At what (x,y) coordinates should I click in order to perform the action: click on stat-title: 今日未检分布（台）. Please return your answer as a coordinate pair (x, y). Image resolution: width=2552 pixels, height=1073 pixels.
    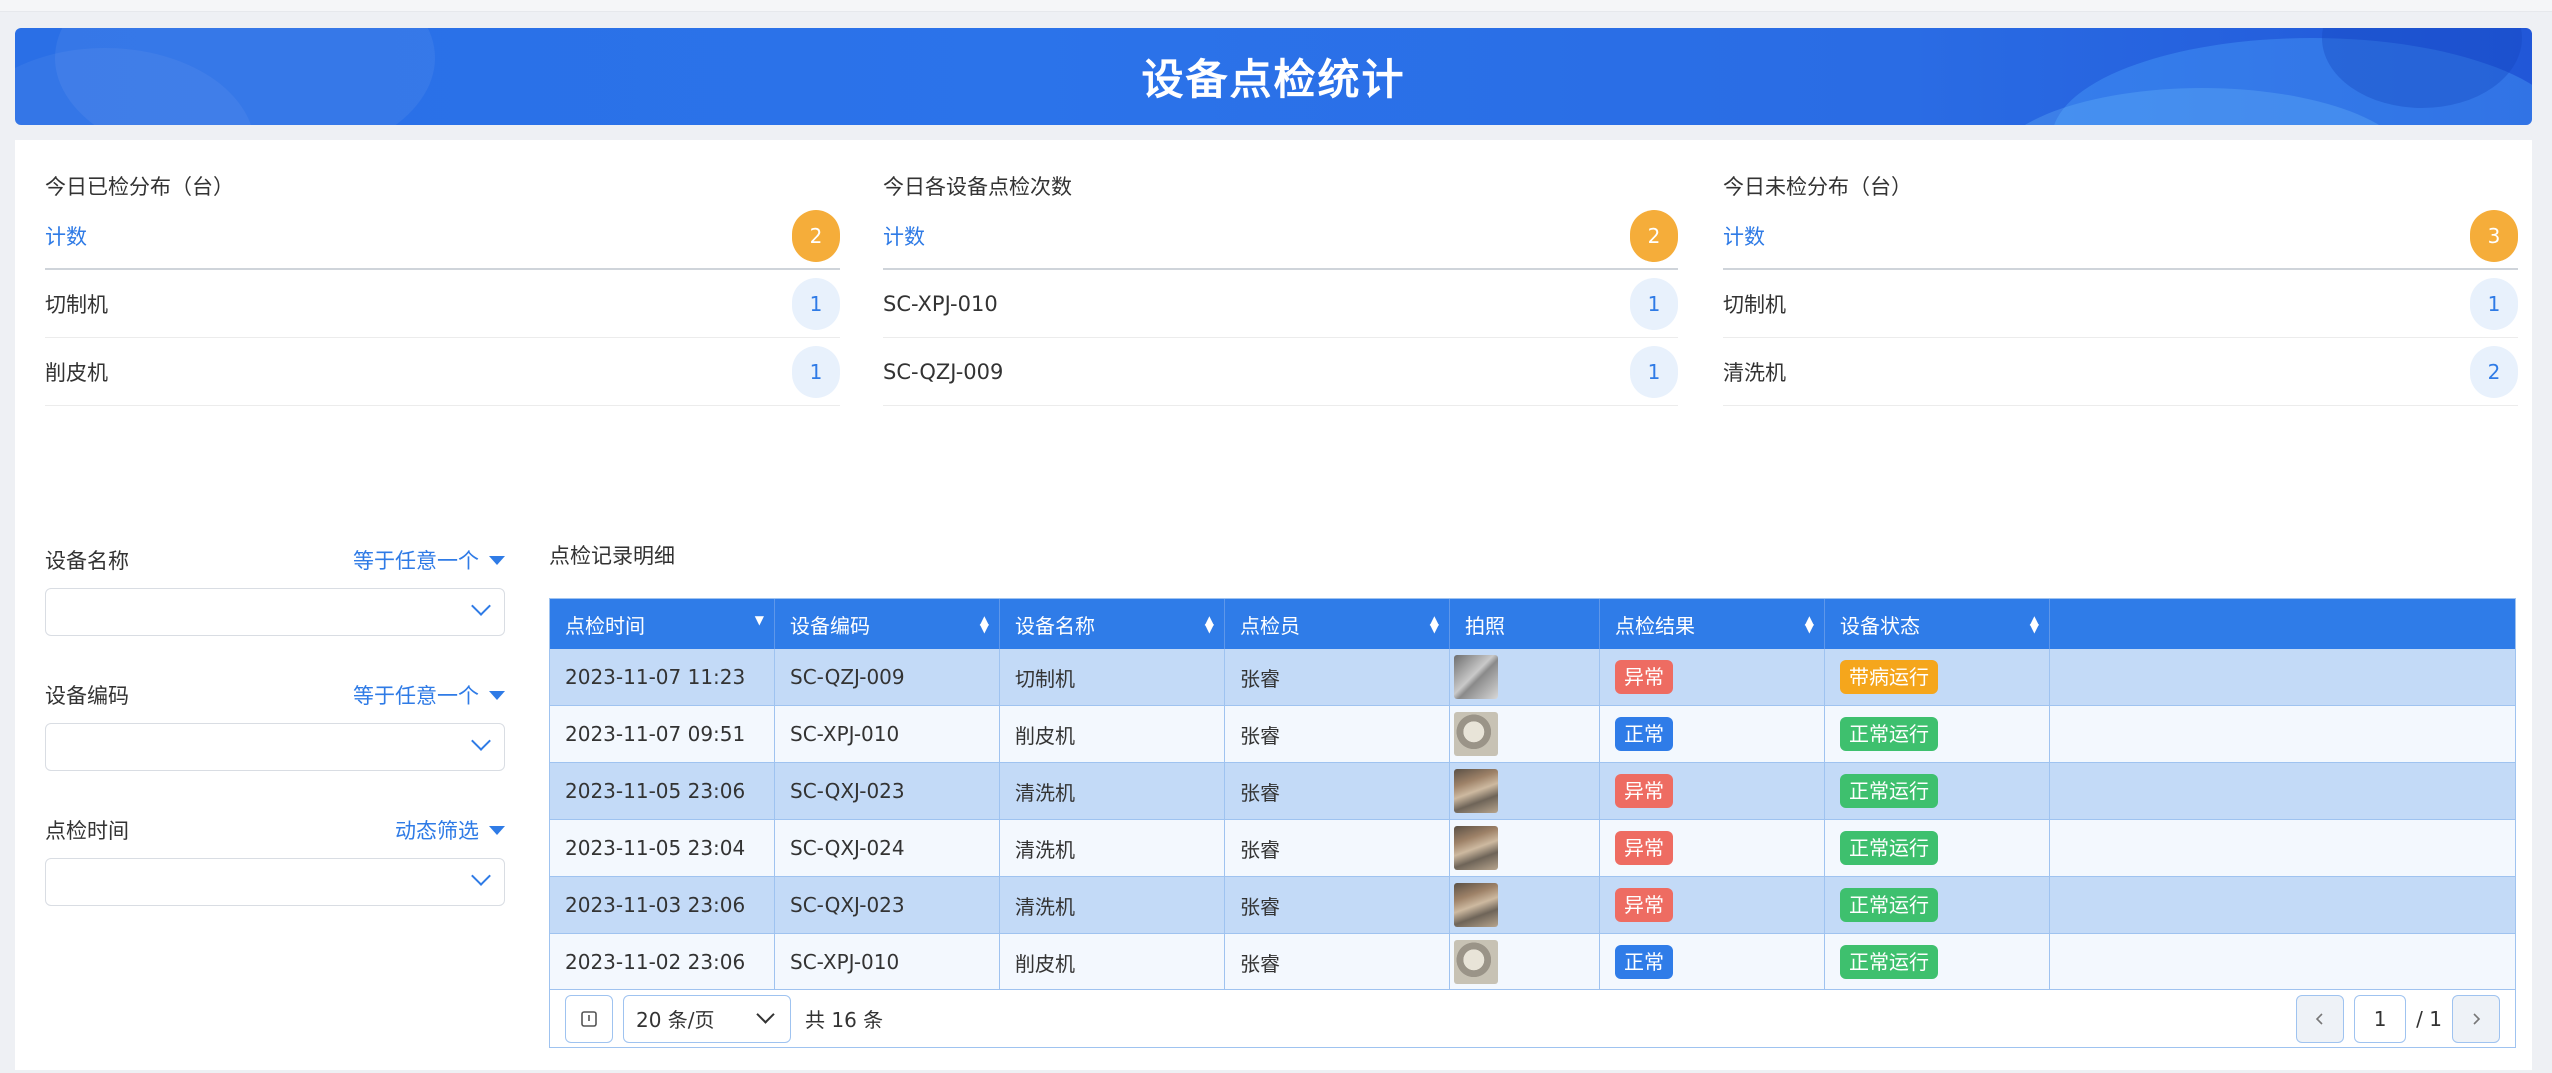
    Looking at the image, I should click on (1817, 187).